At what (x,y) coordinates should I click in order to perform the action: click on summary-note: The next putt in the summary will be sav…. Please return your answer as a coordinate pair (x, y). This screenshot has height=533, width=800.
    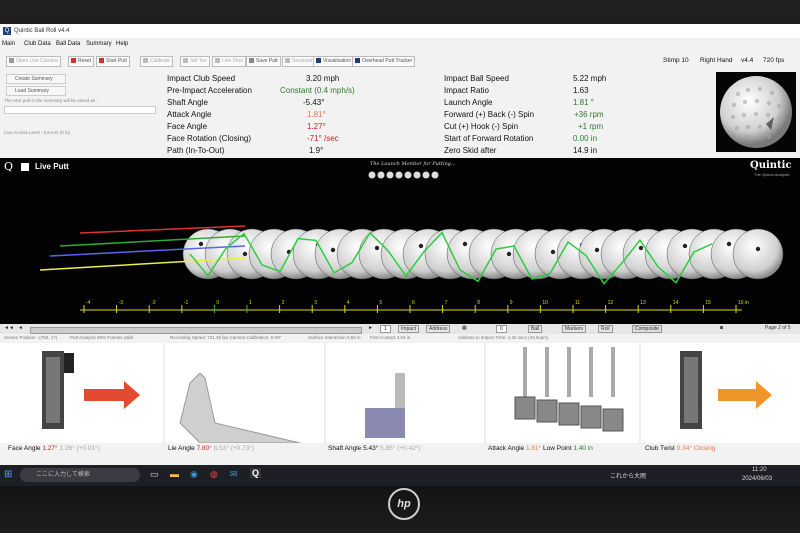
    Looking at the image, I should click on (51, 100).